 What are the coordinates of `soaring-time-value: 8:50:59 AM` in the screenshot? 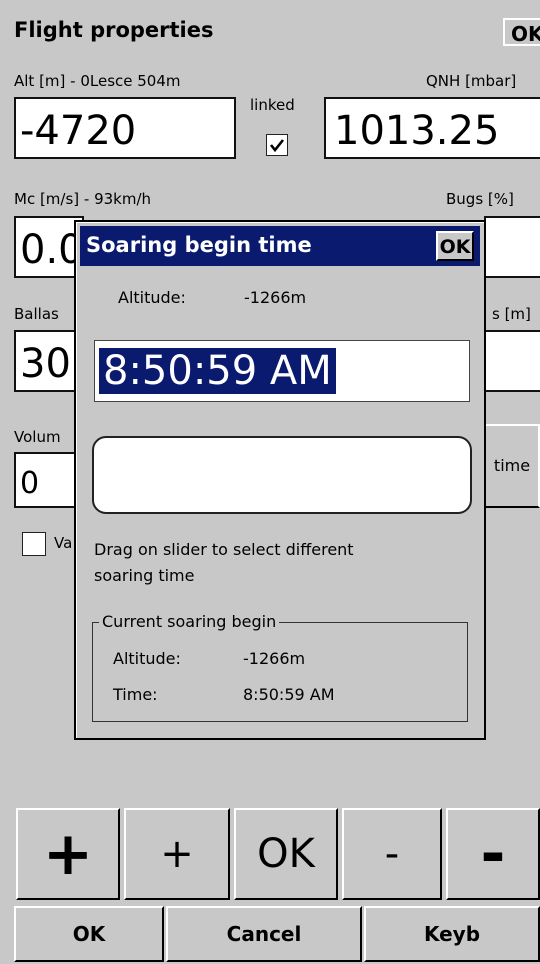 It's located at (217, 371).